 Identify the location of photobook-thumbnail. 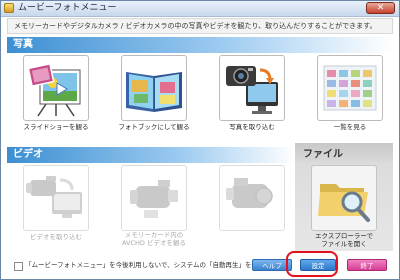
(154, 88).